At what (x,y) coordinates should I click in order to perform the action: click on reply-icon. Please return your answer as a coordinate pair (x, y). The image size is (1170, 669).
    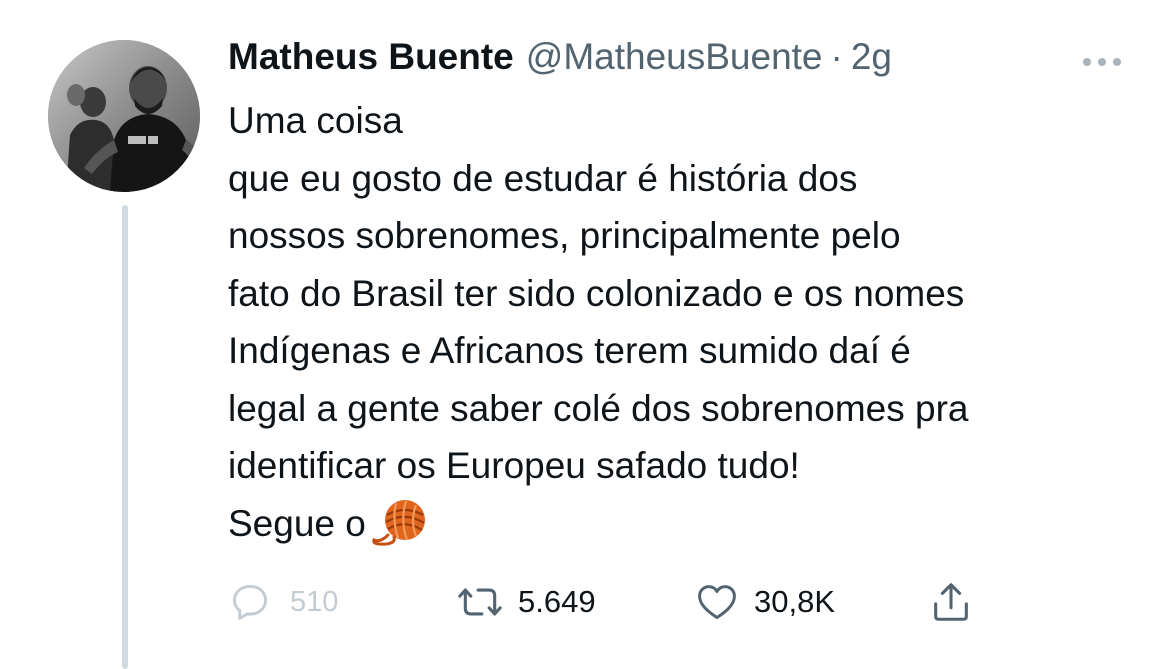
    Looking at the image, I should click on (250, 602).